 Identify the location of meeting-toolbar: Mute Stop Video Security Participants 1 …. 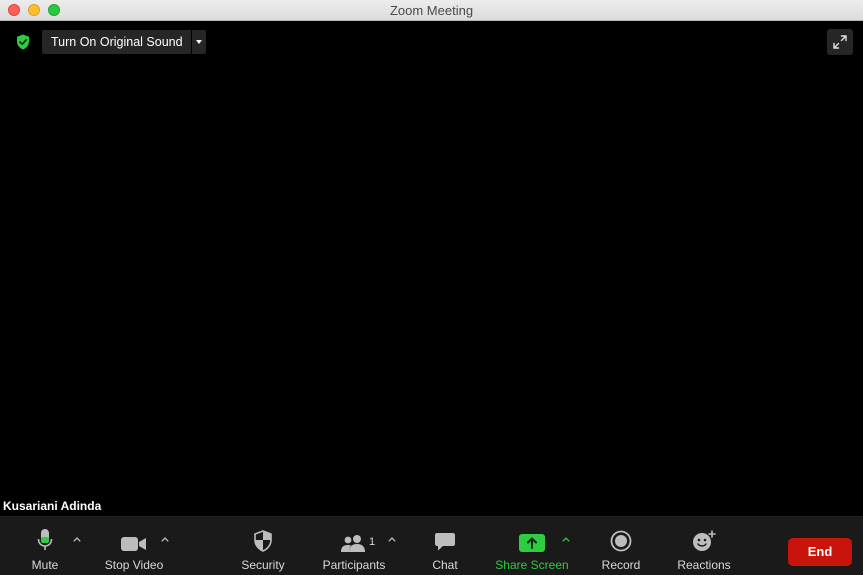
(431, 545).